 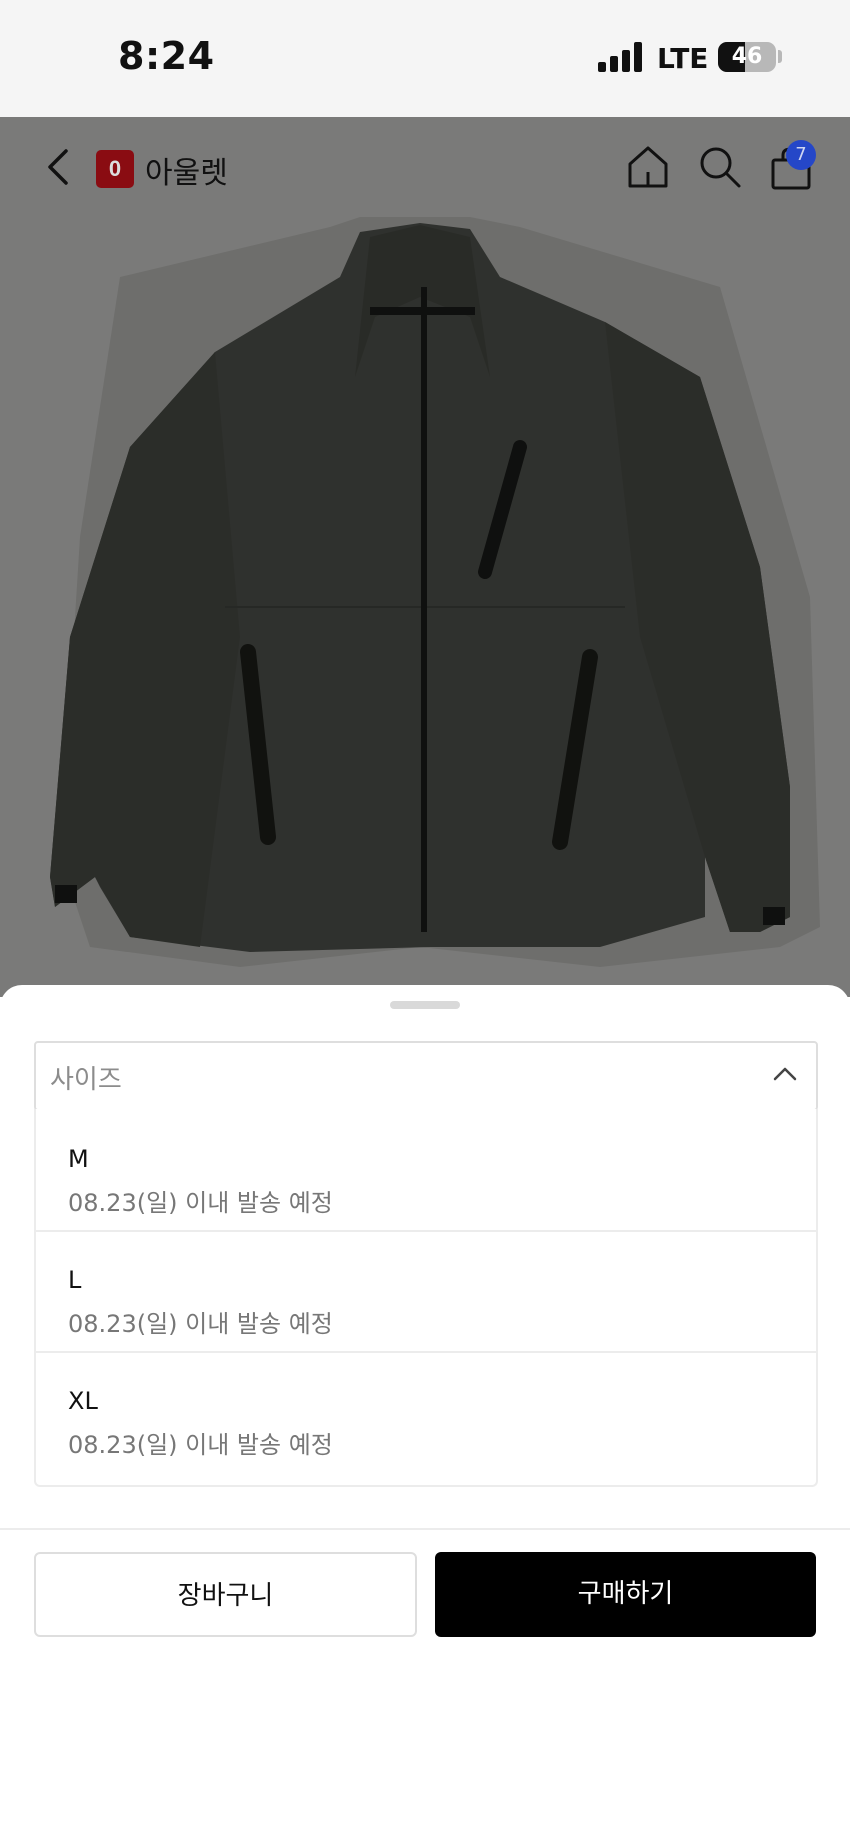 I want to click on option-size-label: L, so click(x=75, y=1280).